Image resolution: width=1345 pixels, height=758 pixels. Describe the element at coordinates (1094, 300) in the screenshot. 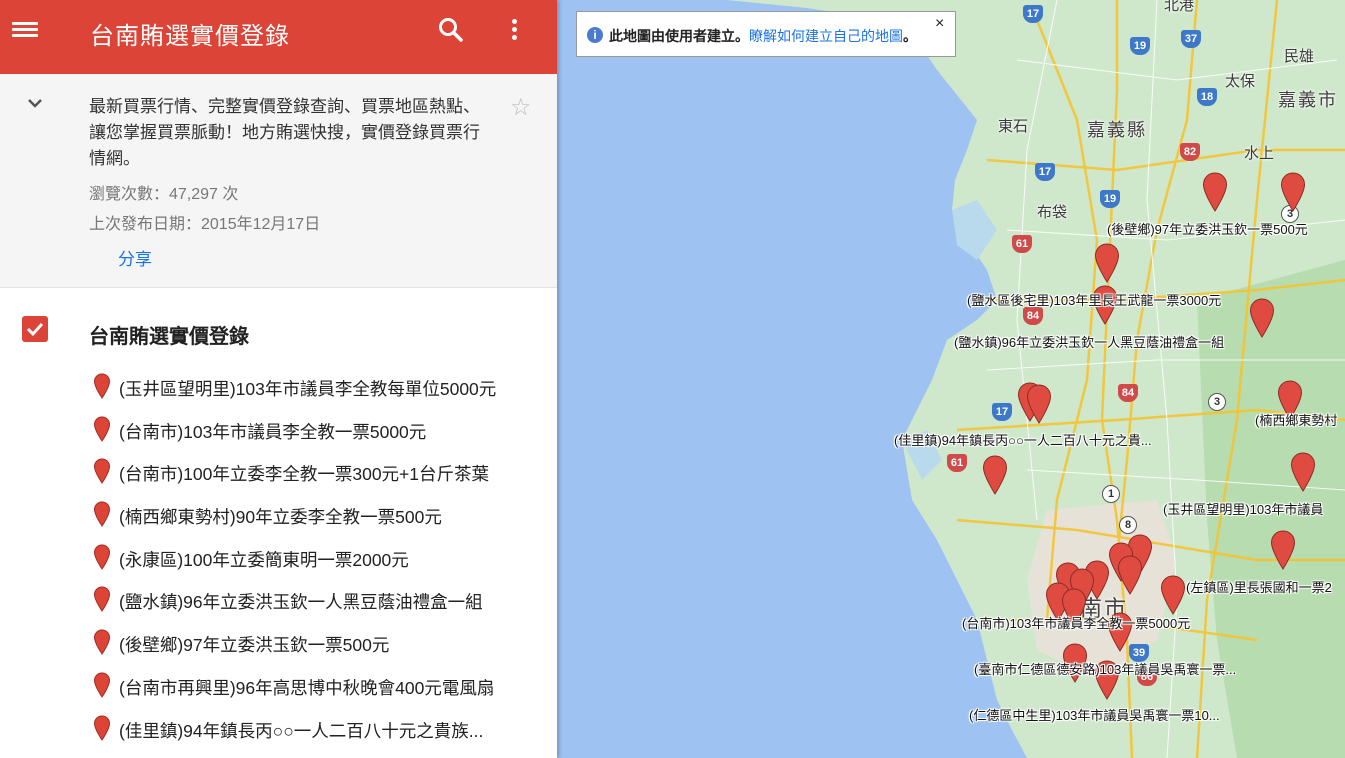

I see `marker-label: (鹽水區後宅里)103年里長王武龍一票3000元` at that location.